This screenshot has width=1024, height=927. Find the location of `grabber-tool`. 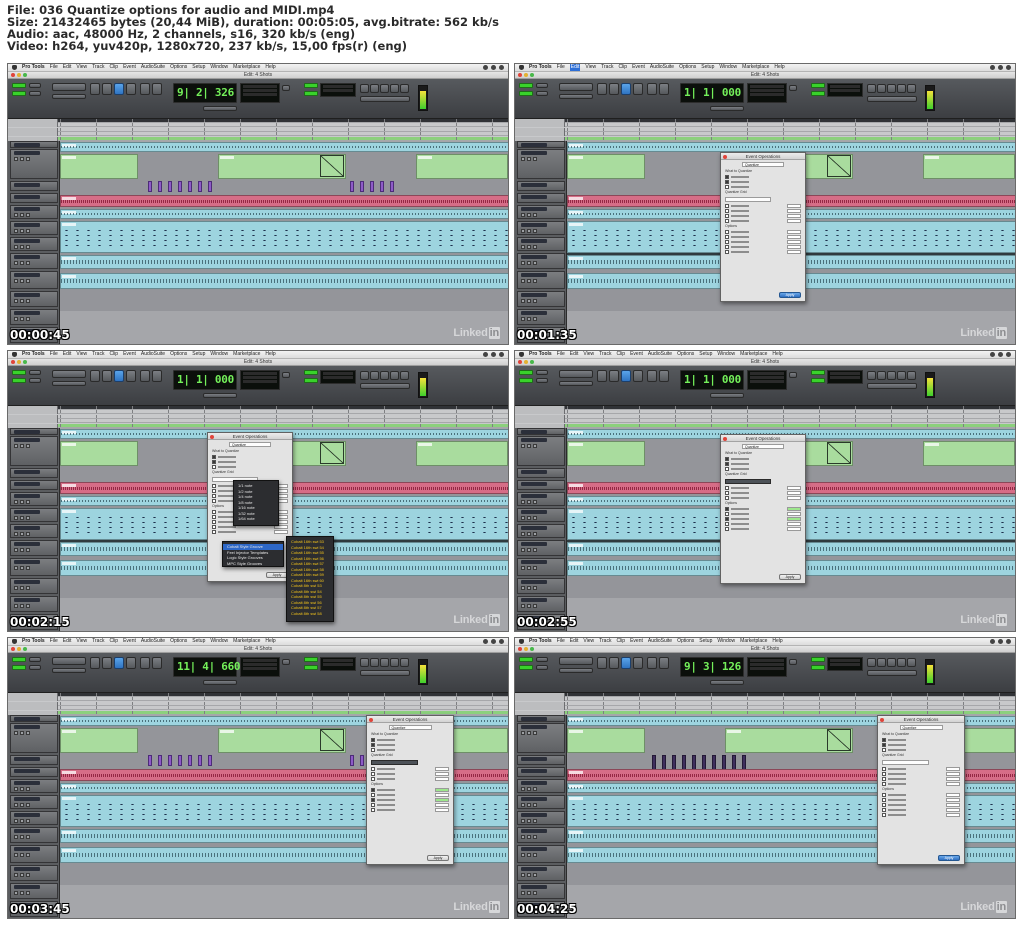

grabber-tool is located at coordinates (131, 376).